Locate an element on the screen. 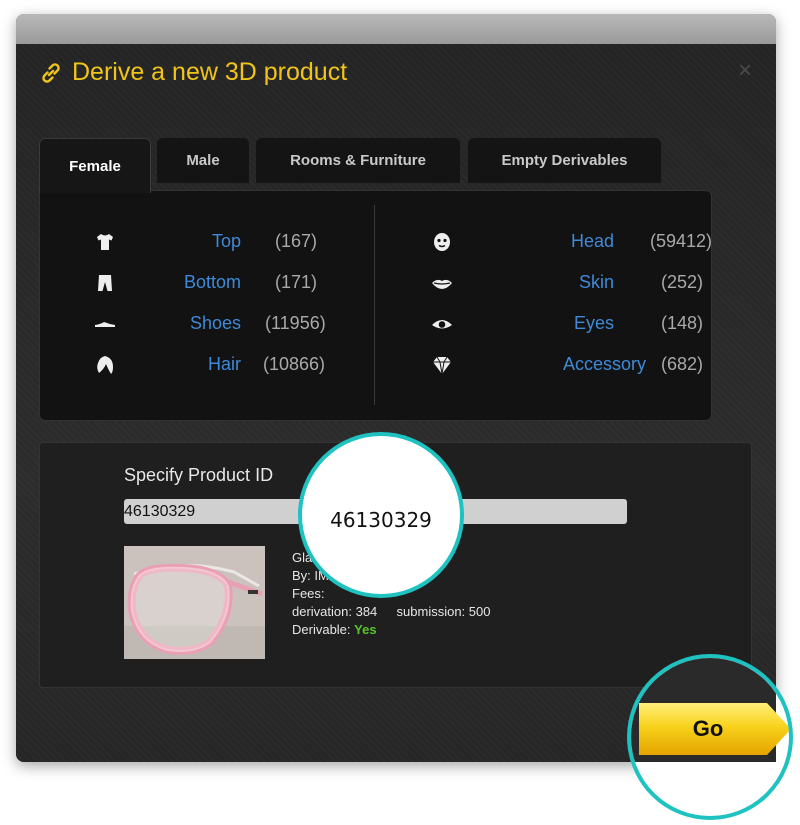  magnified-product-id: 46130329 is located at coordinates (381, 520).